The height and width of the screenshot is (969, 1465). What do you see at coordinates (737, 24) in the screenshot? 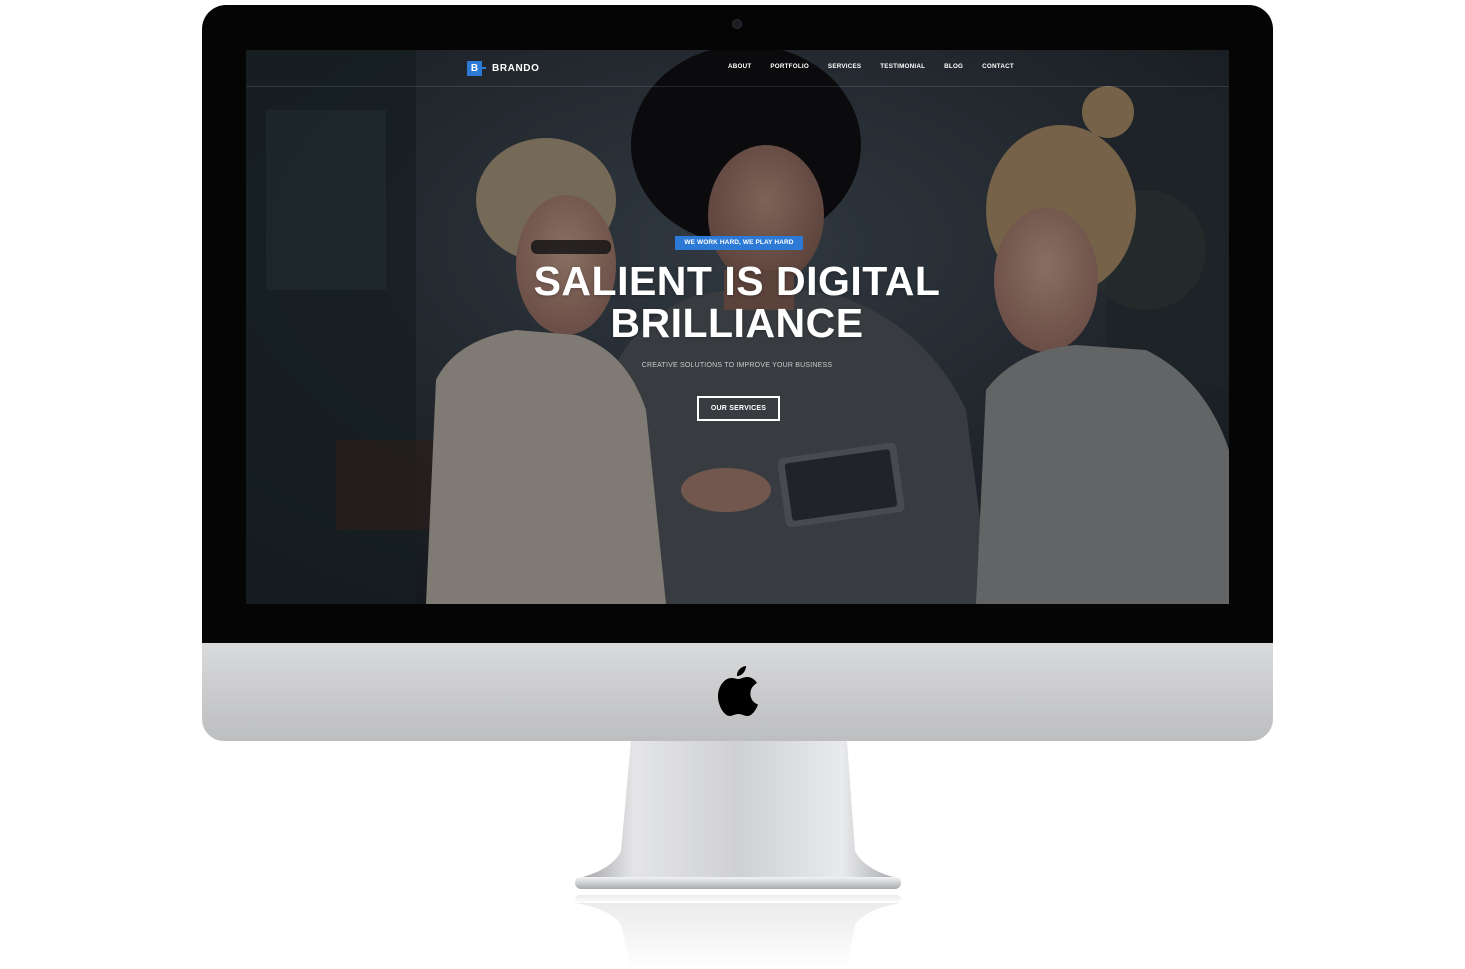
I see `camera-icon` at bounding box center [737, 24].